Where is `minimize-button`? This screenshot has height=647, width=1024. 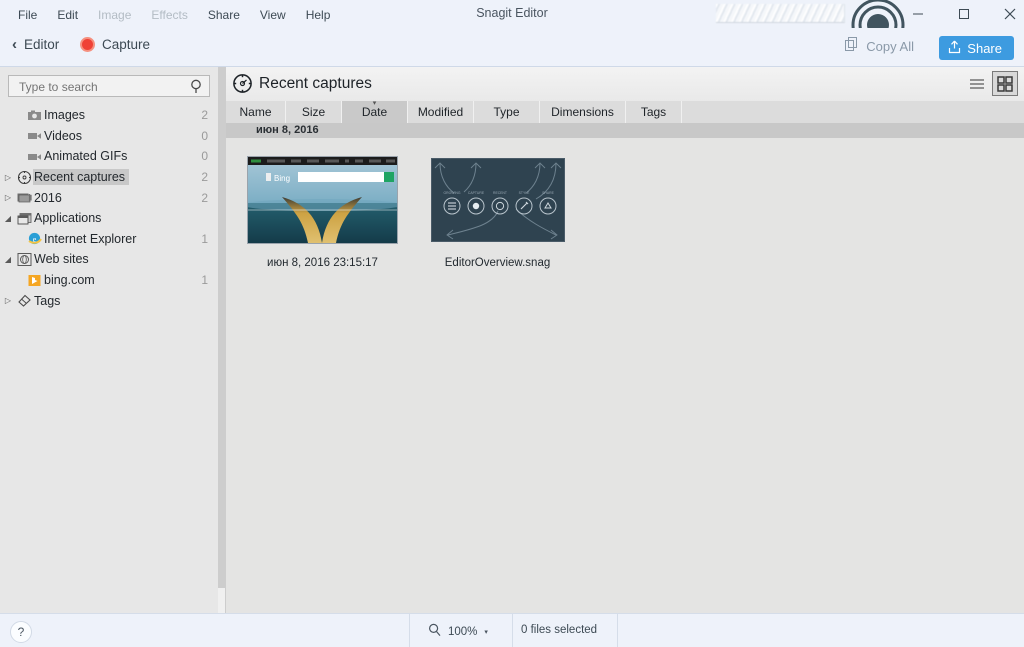
minimize-button is located at coordinates (918, 14).